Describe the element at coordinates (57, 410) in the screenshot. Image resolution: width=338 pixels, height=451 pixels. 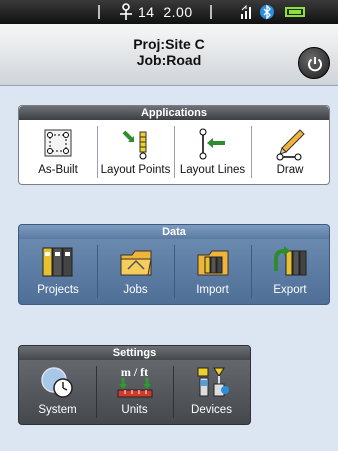
I see `system-label: System` at that location.